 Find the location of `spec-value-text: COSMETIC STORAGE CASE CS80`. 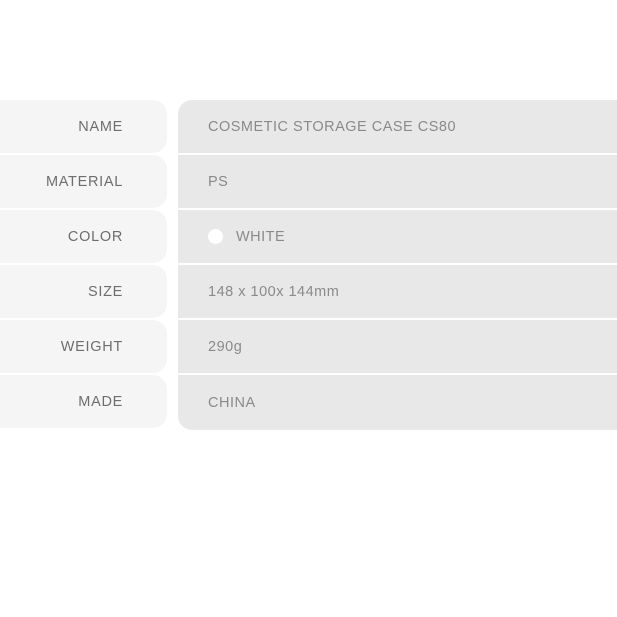

spec-value-text: COSMETIC STORAGE CASE CS80 is located at coordinates (332, 126).